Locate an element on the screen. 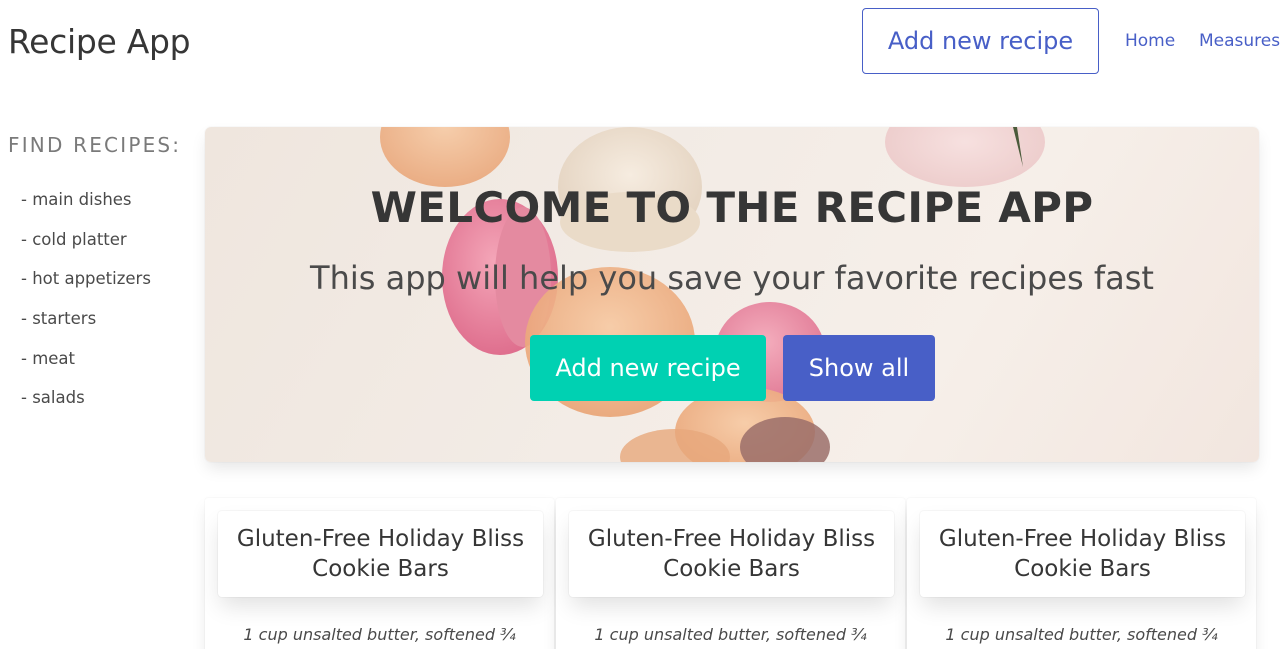  header-add-recipe-button: Add new recipe is located at coordinates (980, 41).